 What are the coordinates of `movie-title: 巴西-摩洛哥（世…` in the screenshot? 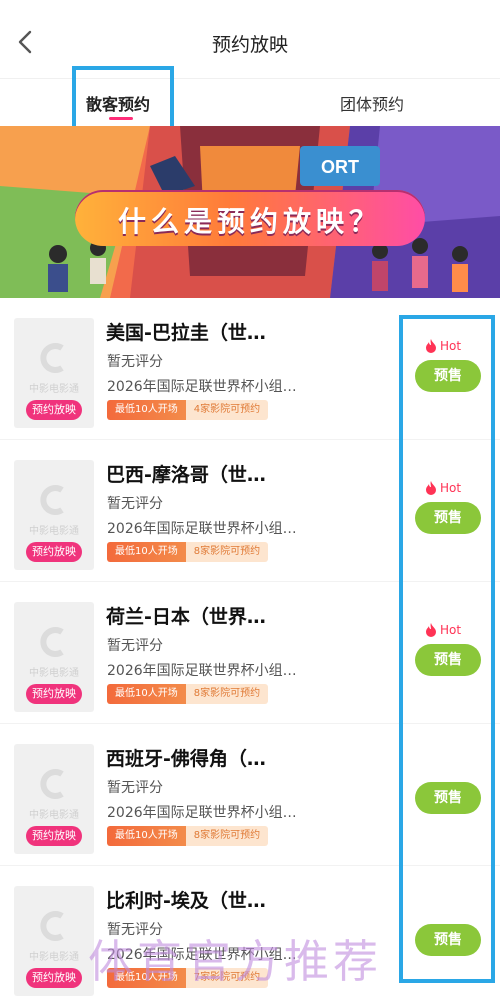 It's located at (186, 475).